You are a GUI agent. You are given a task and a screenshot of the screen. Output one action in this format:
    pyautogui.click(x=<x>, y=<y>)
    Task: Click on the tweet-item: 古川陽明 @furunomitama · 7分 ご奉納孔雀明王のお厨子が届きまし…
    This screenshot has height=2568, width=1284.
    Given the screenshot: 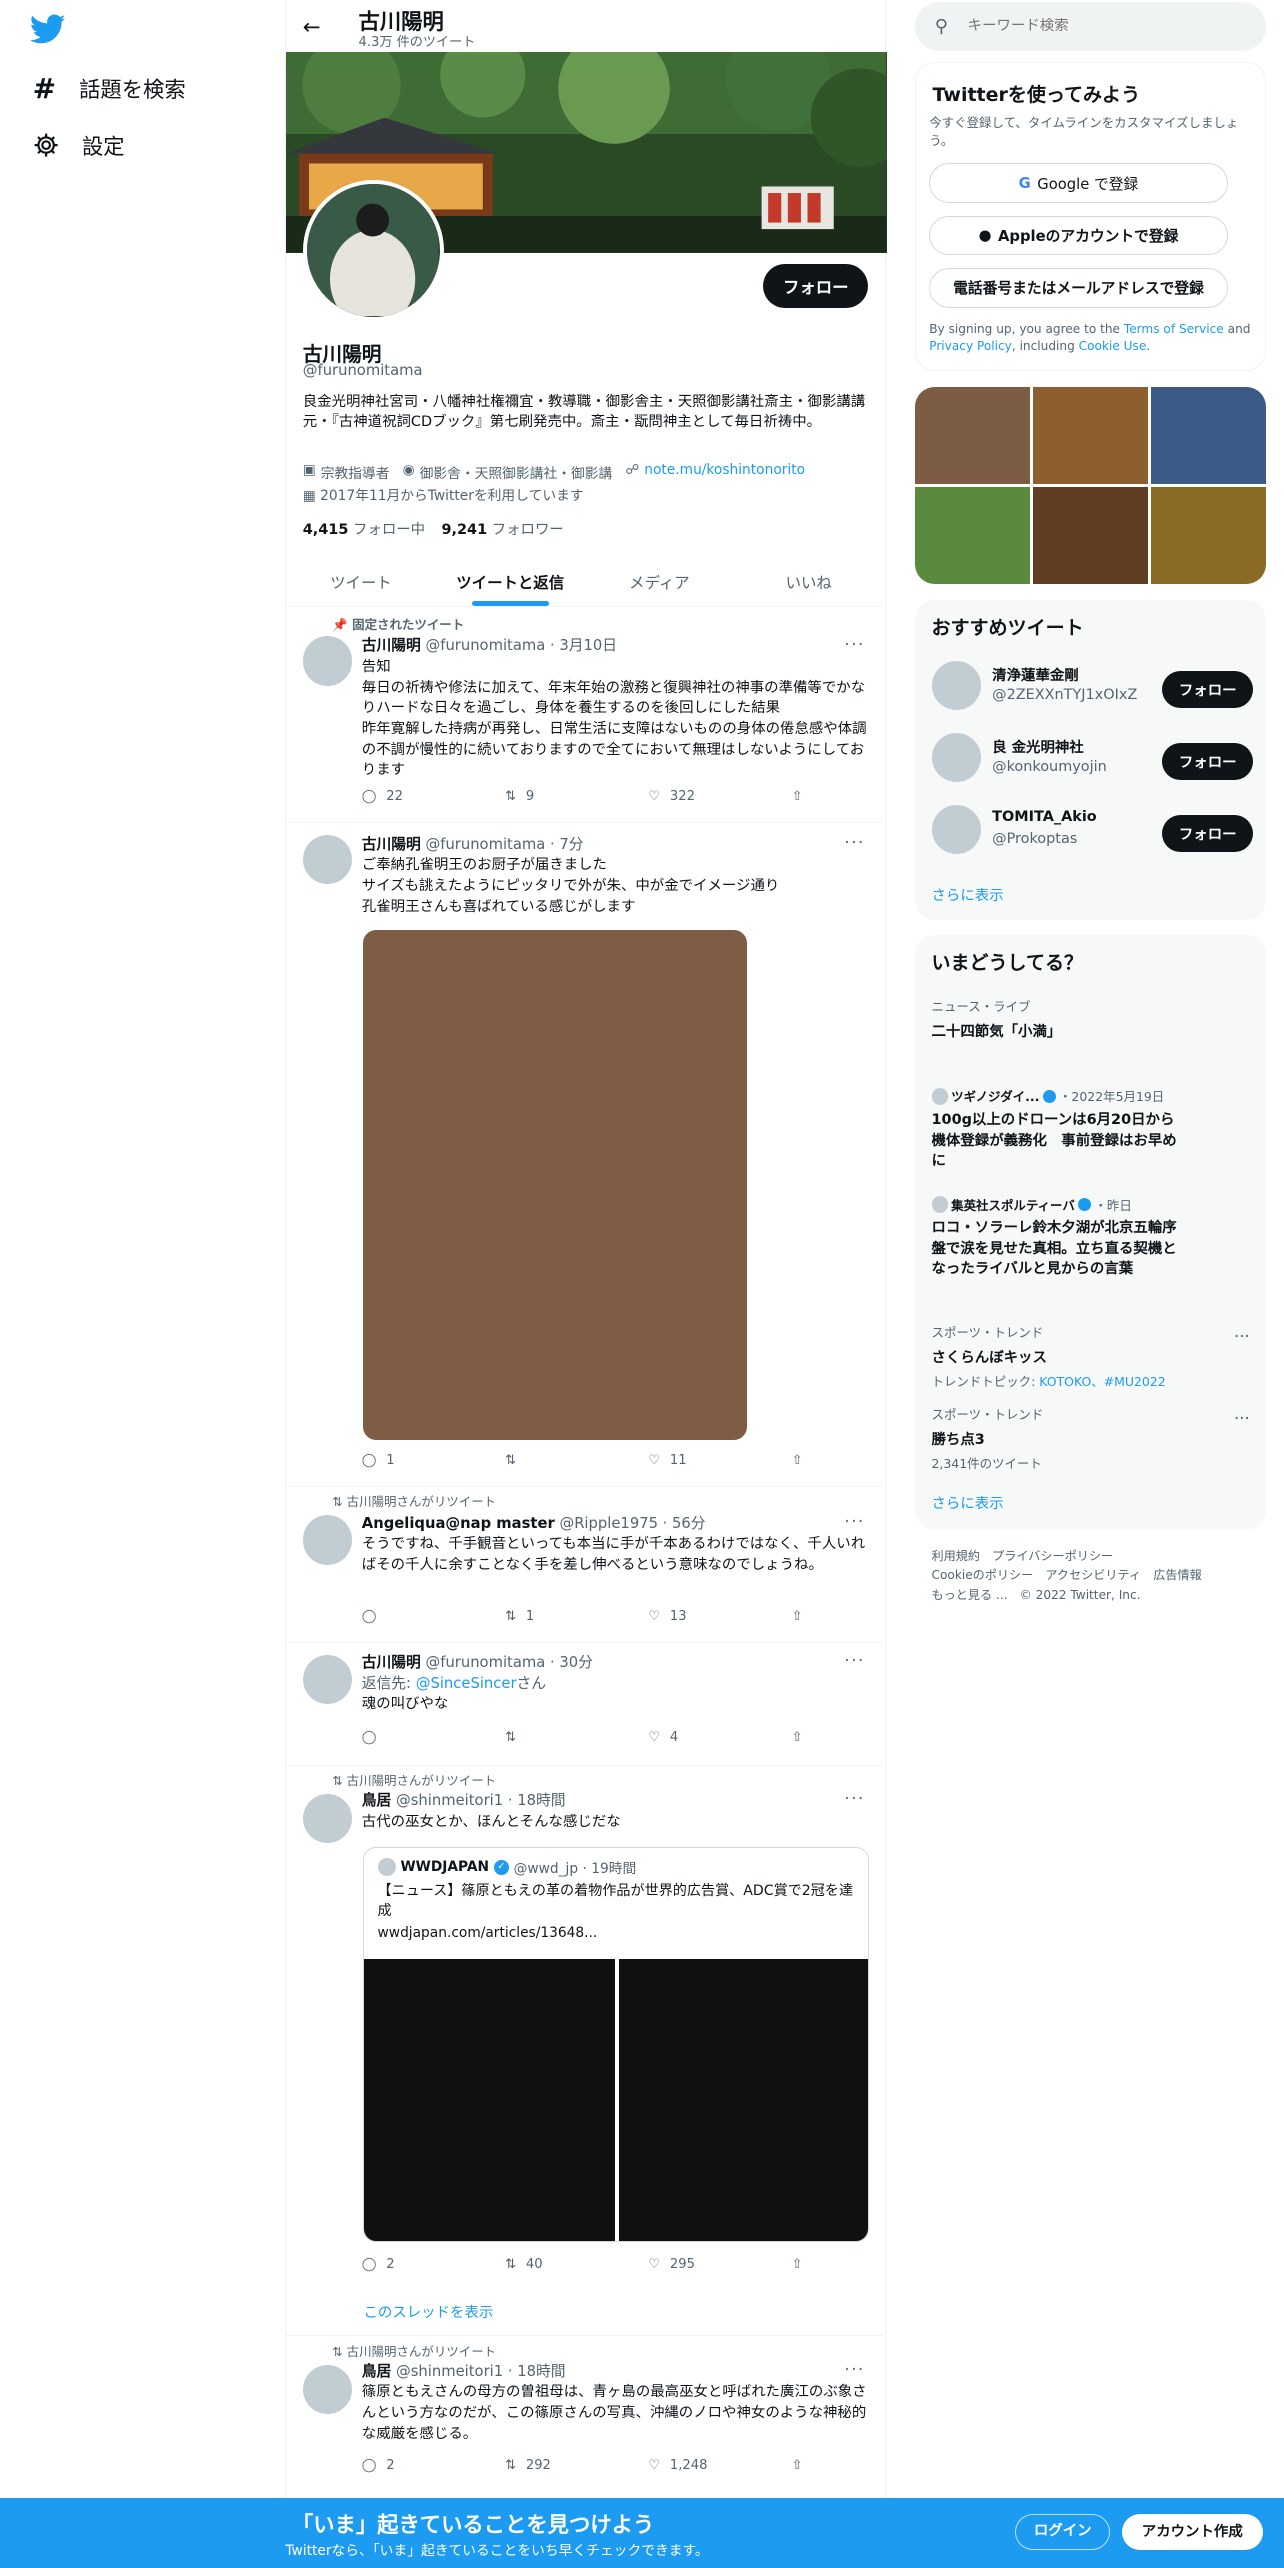 What is the action you would take?
    pyautogui.click(x=585, y=1154)
    